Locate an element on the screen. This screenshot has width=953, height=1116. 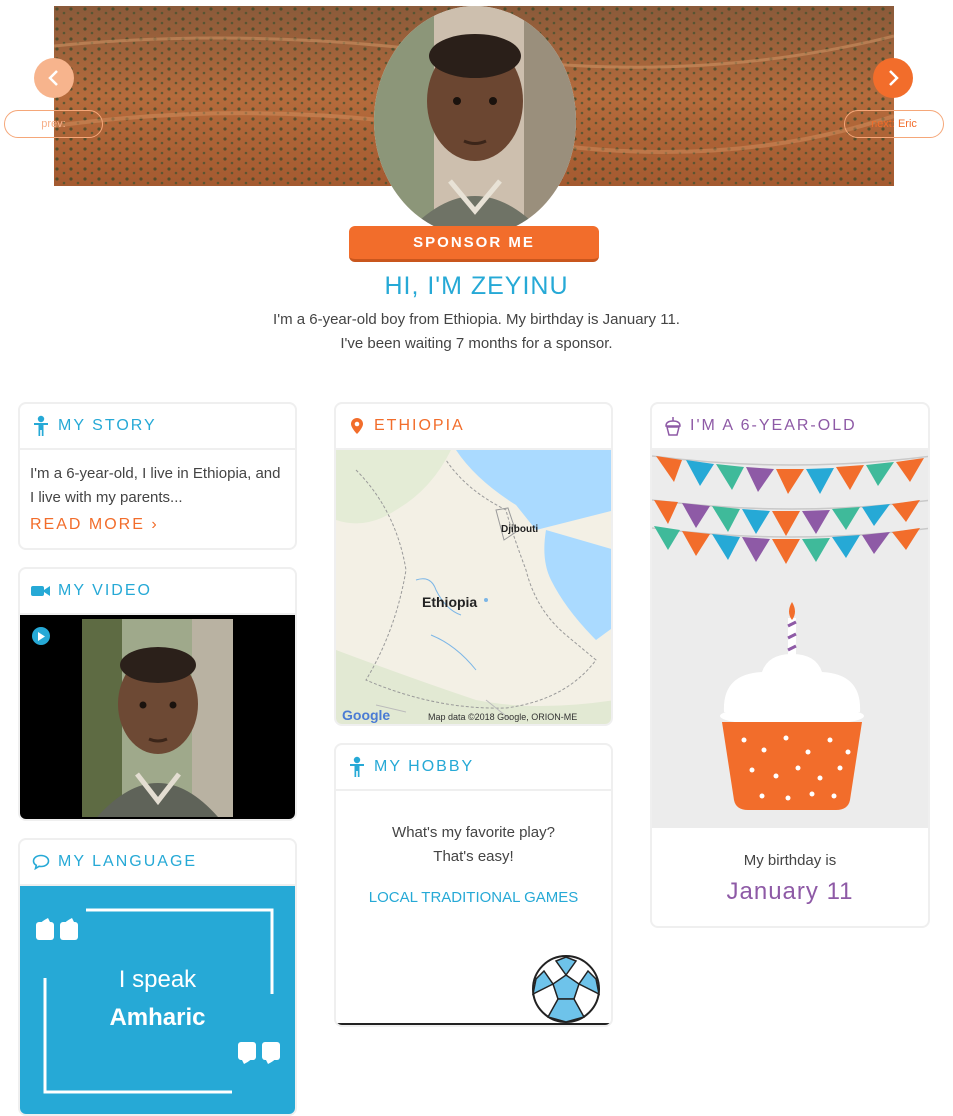
hobby-card-header: MY HOBBY is located at coordinates (473, 768).